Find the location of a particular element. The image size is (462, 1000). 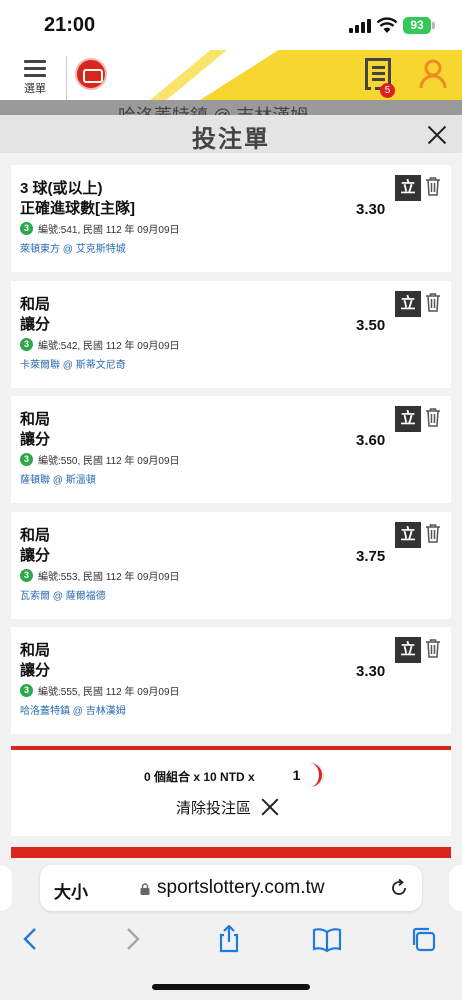

user-icon is located at coordinates (433, 74).